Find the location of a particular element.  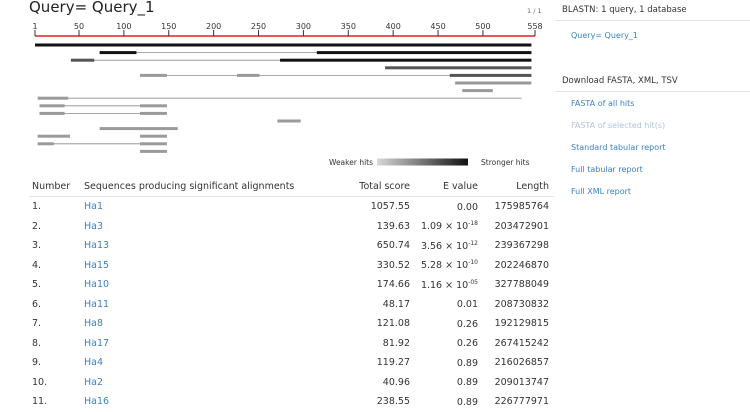

sequence-length: 202246870 is located at coordinates (521, 265).